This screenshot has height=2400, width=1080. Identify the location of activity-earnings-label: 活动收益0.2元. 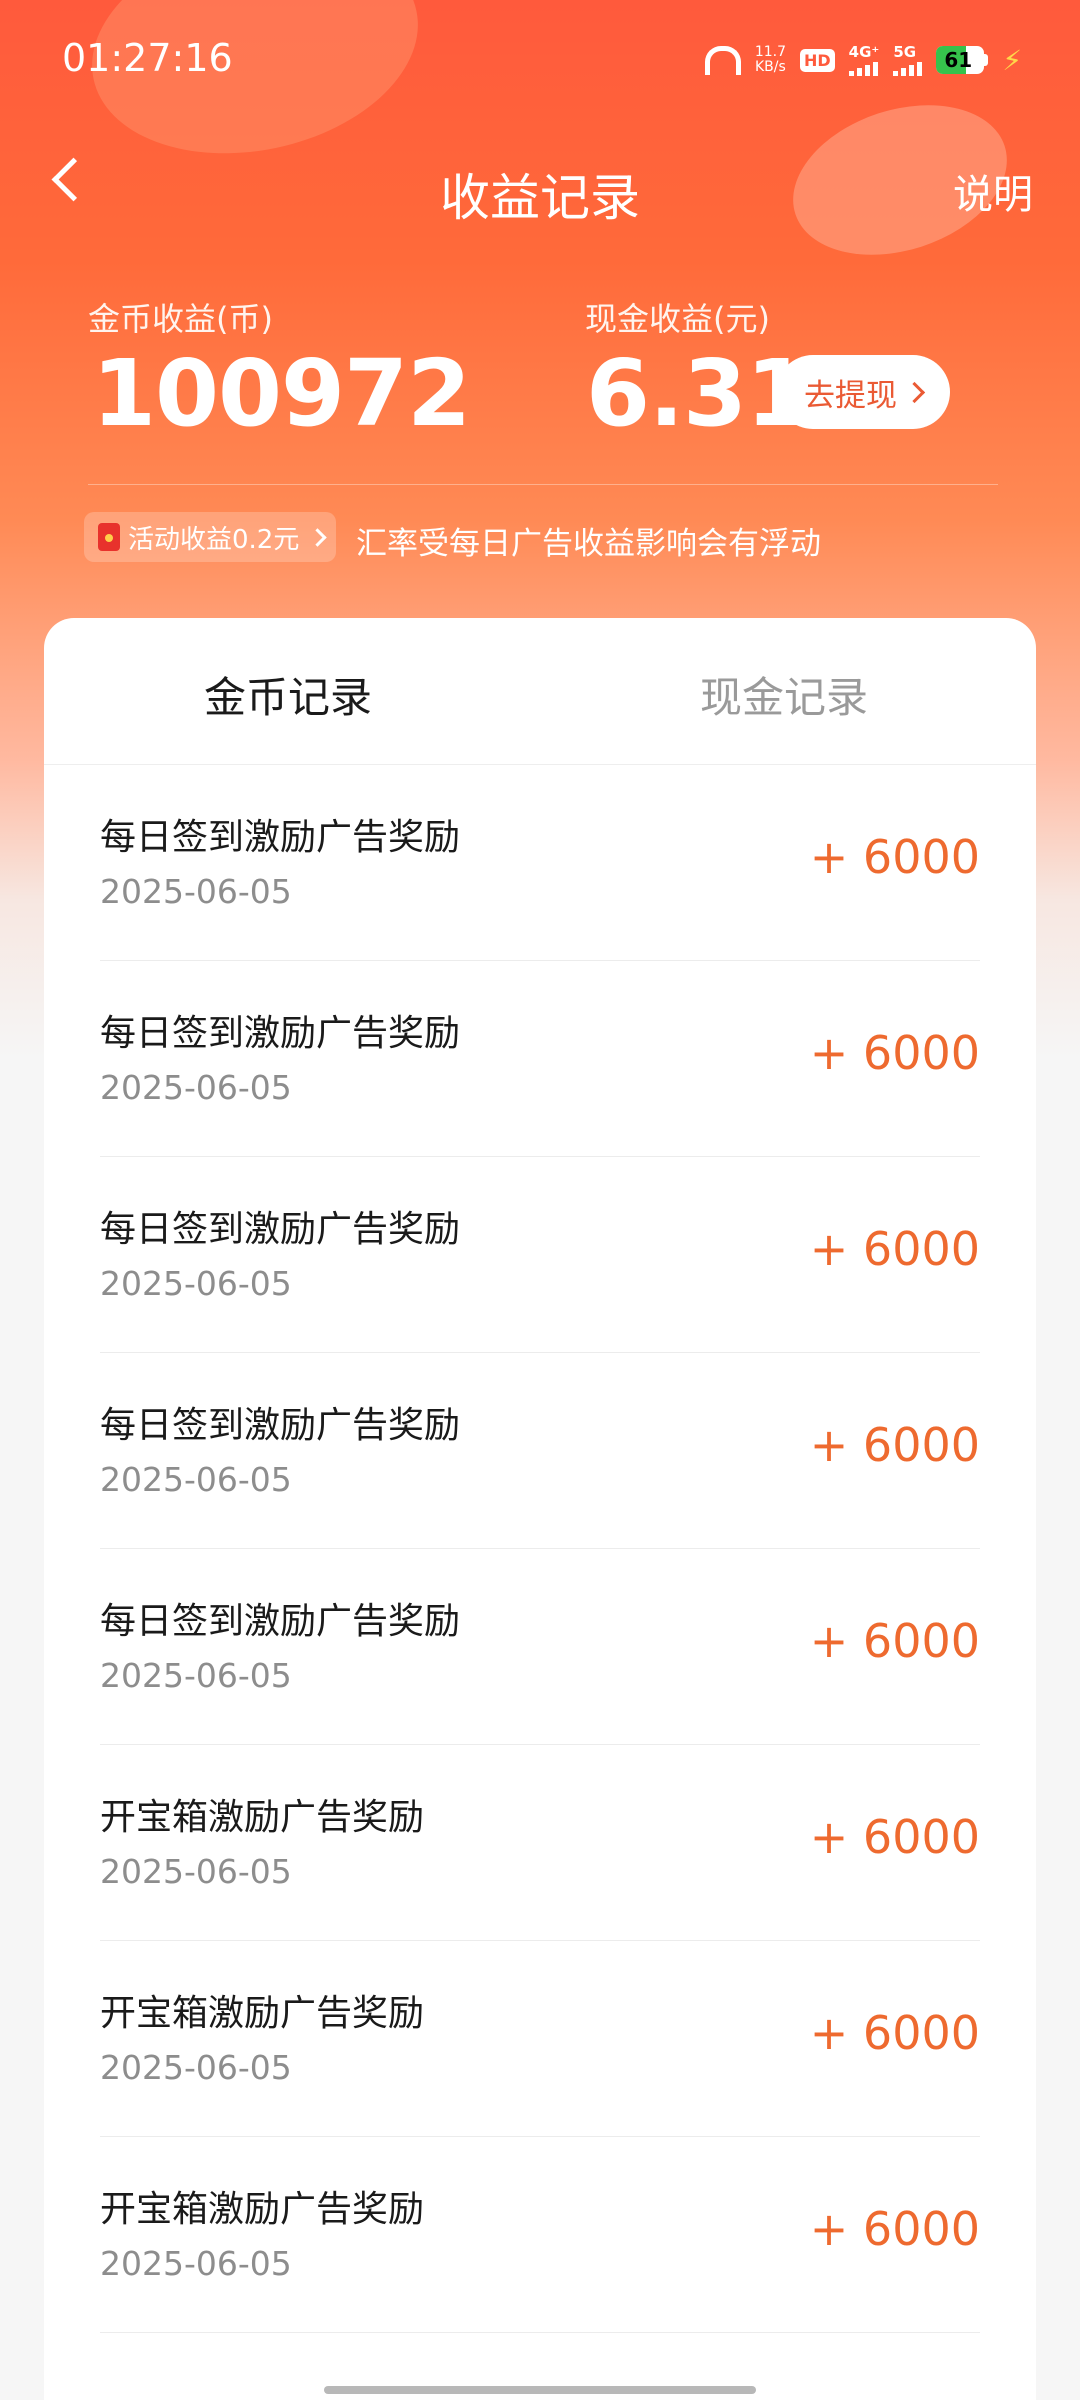
(214, 539).